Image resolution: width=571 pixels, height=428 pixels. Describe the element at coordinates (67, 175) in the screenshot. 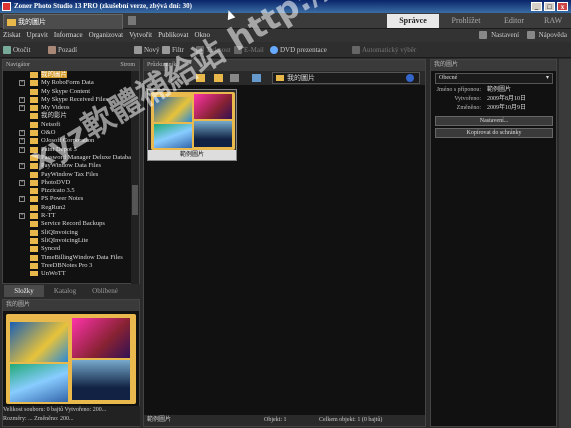

I see `tree-item: PayWindow Tax Files` at that location.